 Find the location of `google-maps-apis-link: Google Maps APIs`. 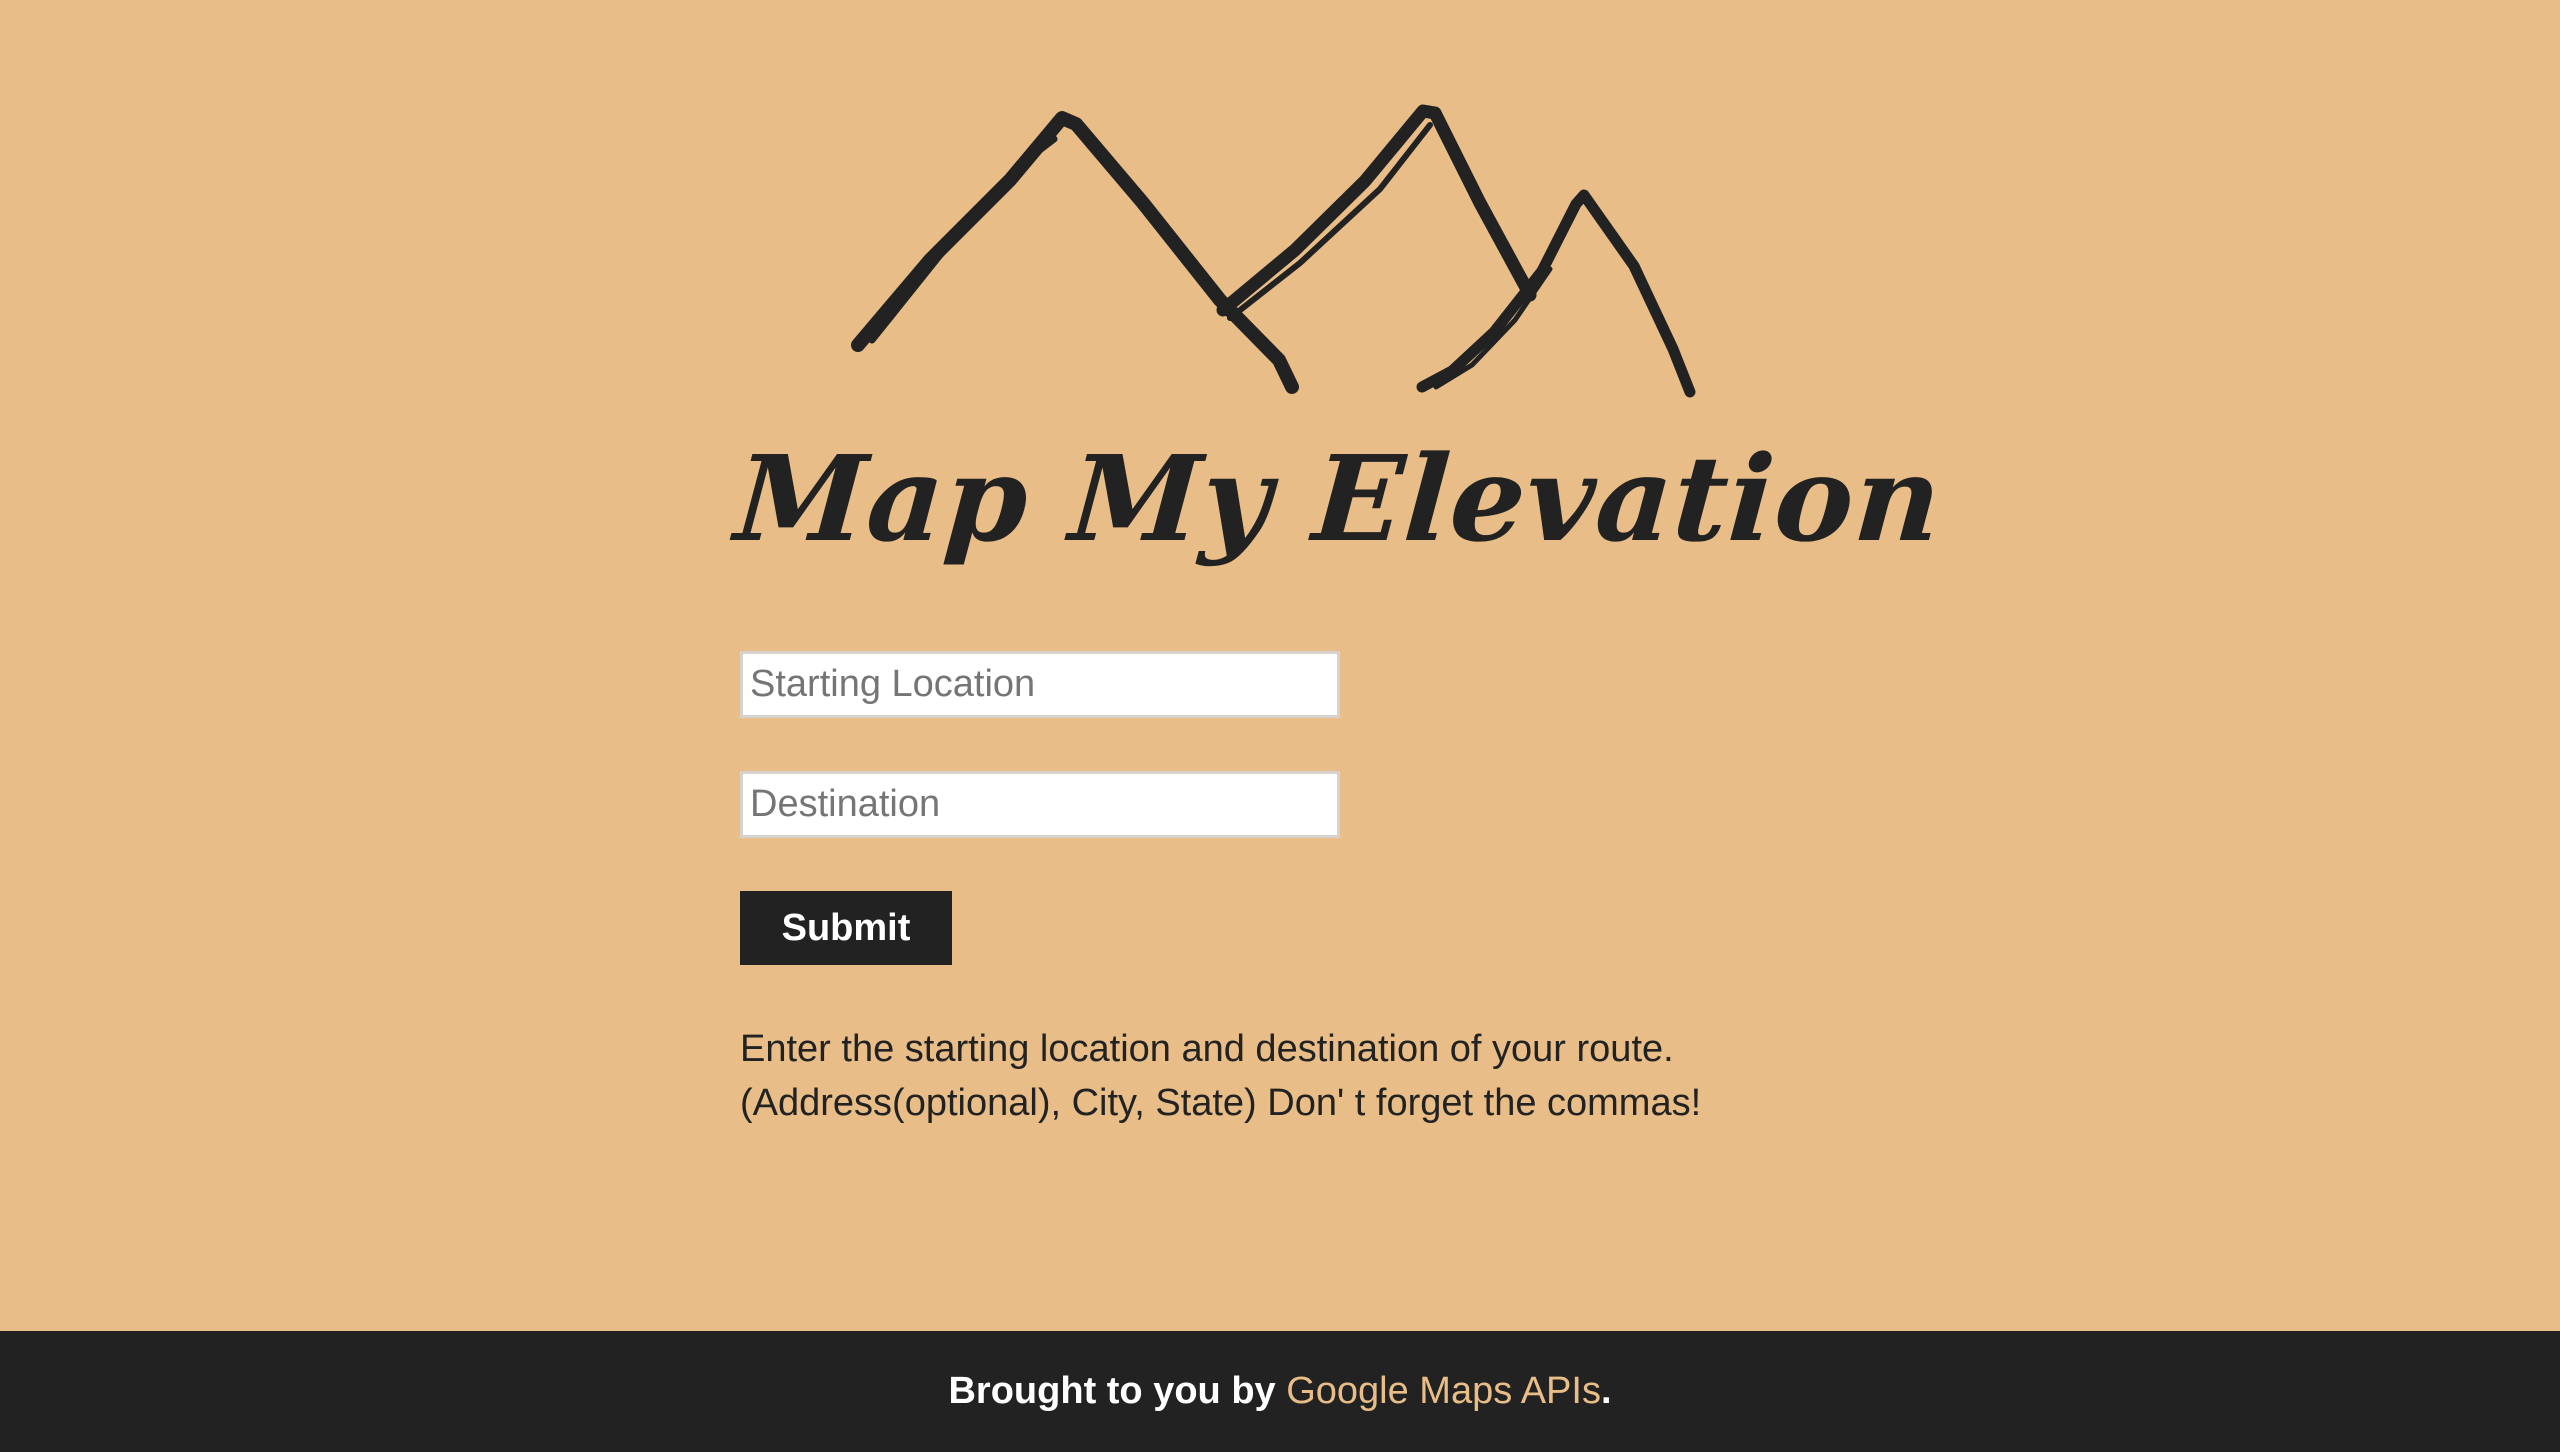

google-maps-apis-link: Google Maps APIs is located at coordinates (1443, 1391).